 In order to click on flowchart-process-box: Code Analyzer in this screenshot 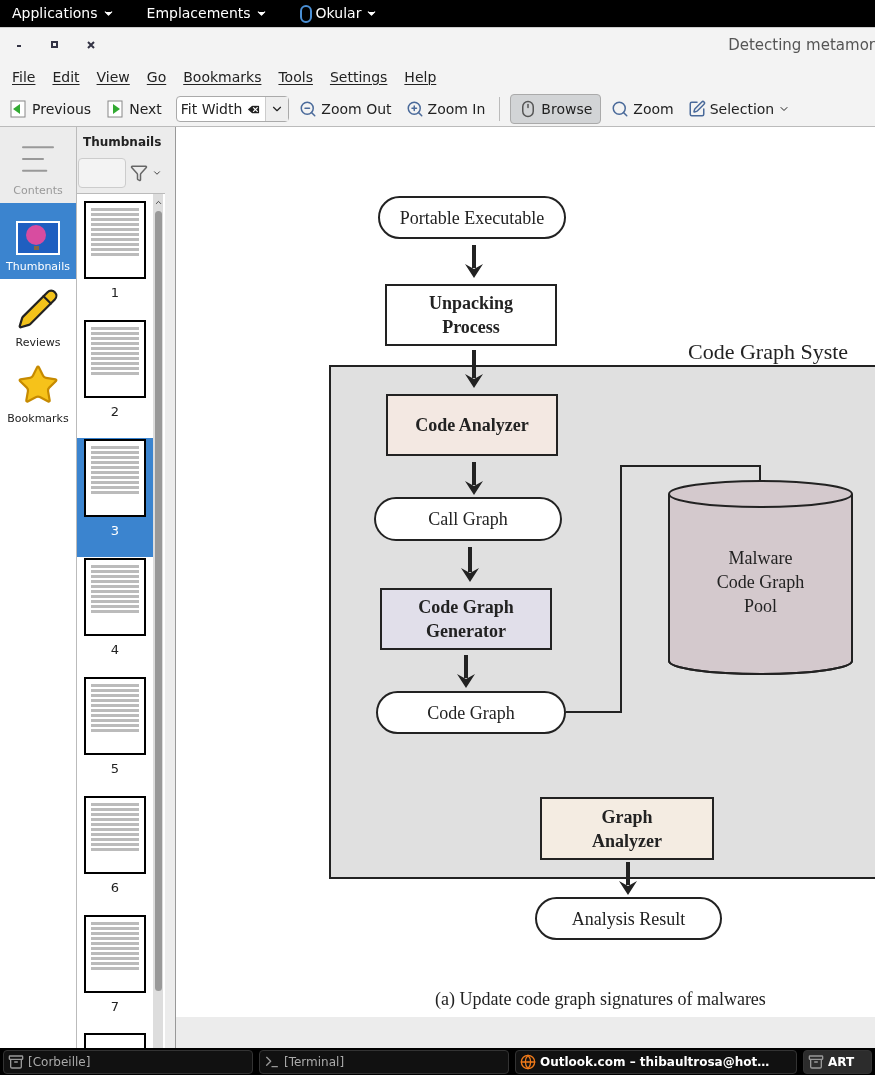, I will do `click(472, 425)`.